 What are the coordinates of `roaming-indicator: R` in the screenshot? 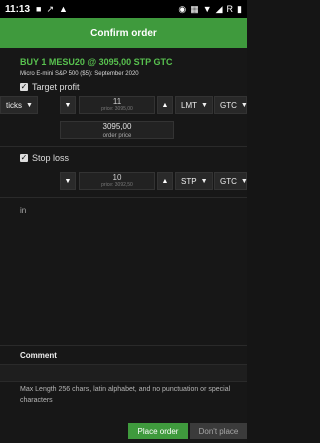 It's located at (230, 9).